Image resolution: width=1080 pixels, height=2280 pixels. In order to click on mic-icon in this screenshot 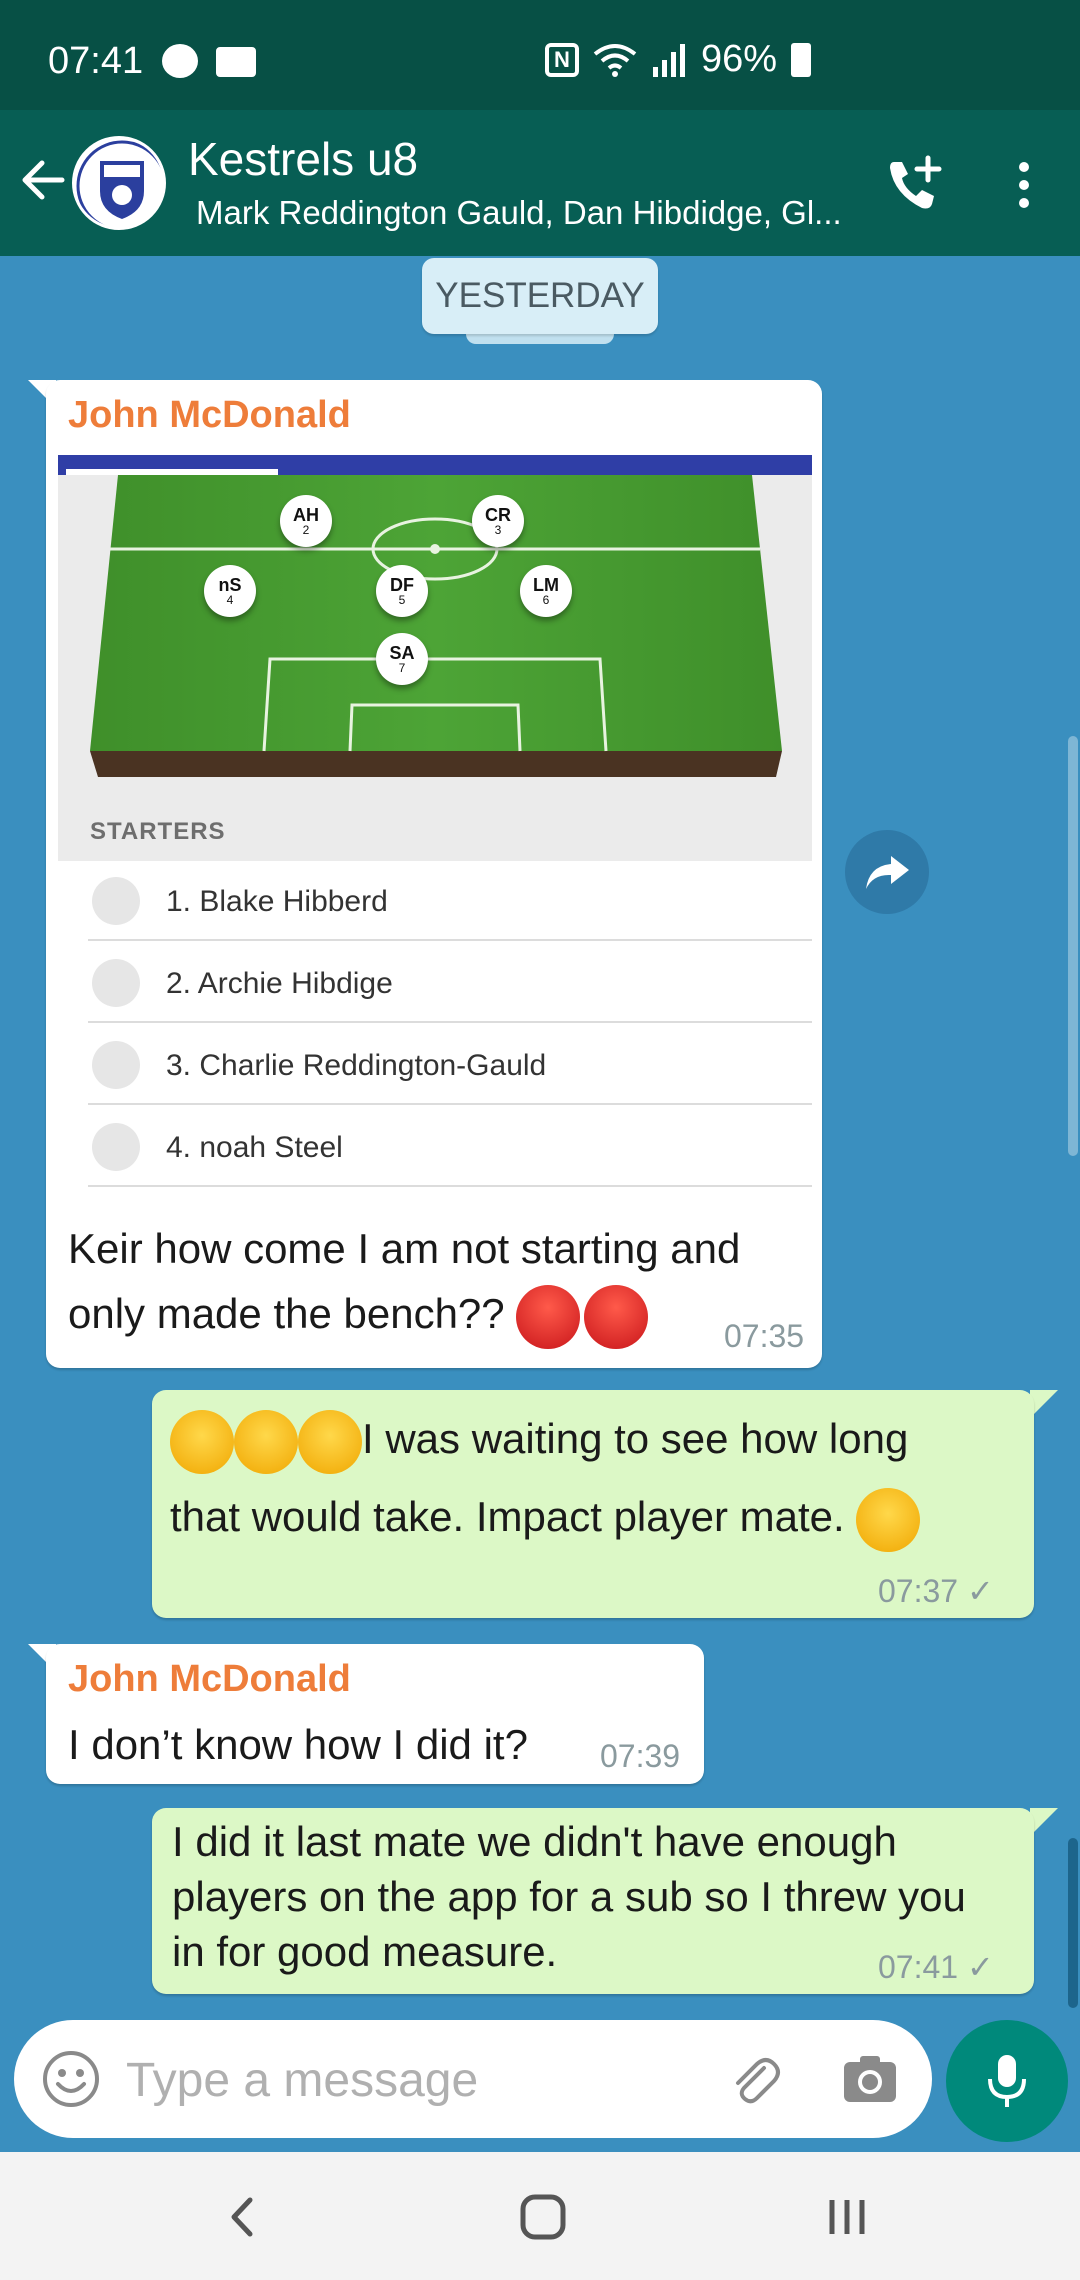, I will do `click(1007, 2081)`.